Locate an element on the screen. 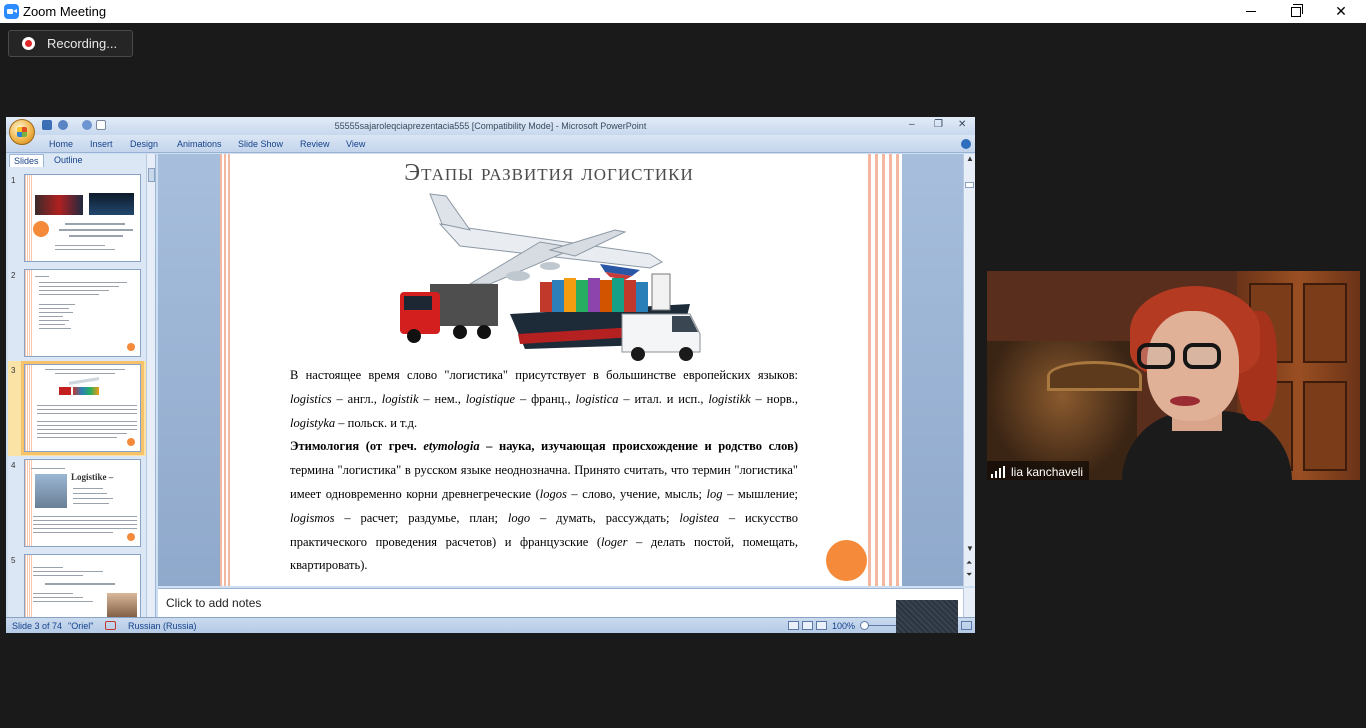 This screenshot has width=1366, height=728. text-run-italic: logistea is located at coordinates (699, 517).